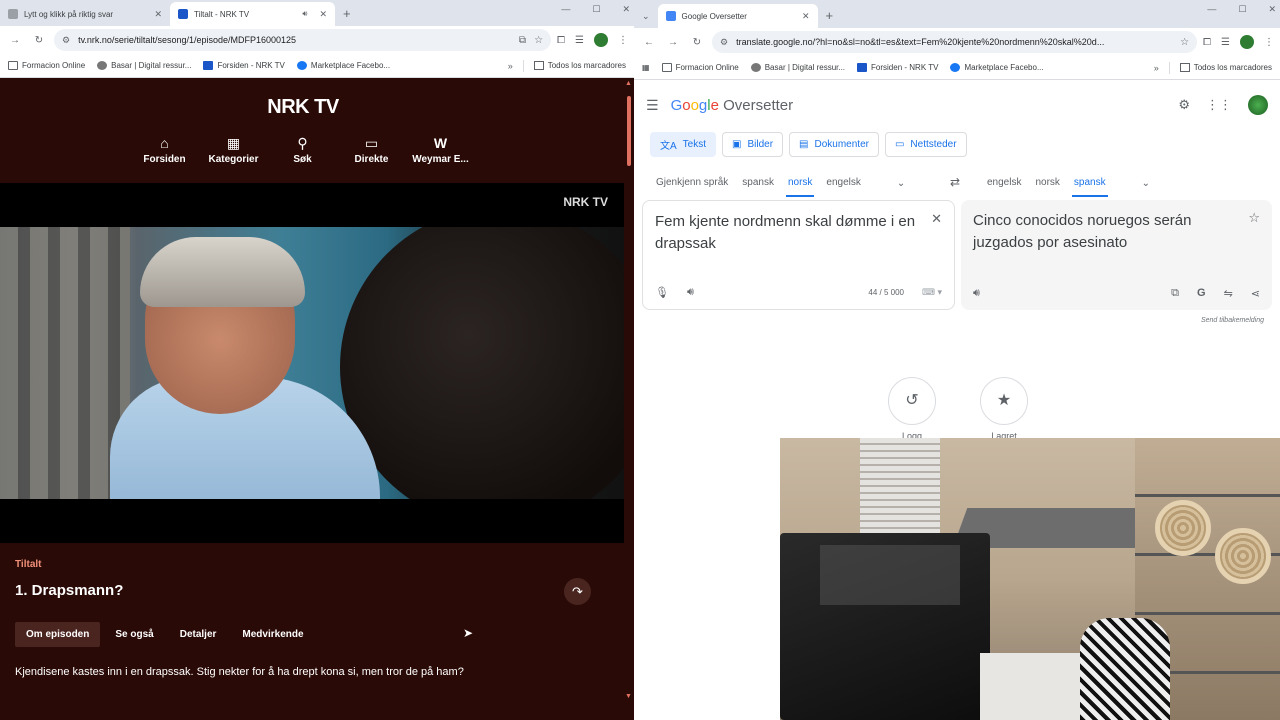  Describe the element at coordinates (1201, 293) in the screenshot. I see `google-search-icon: G` at that location.